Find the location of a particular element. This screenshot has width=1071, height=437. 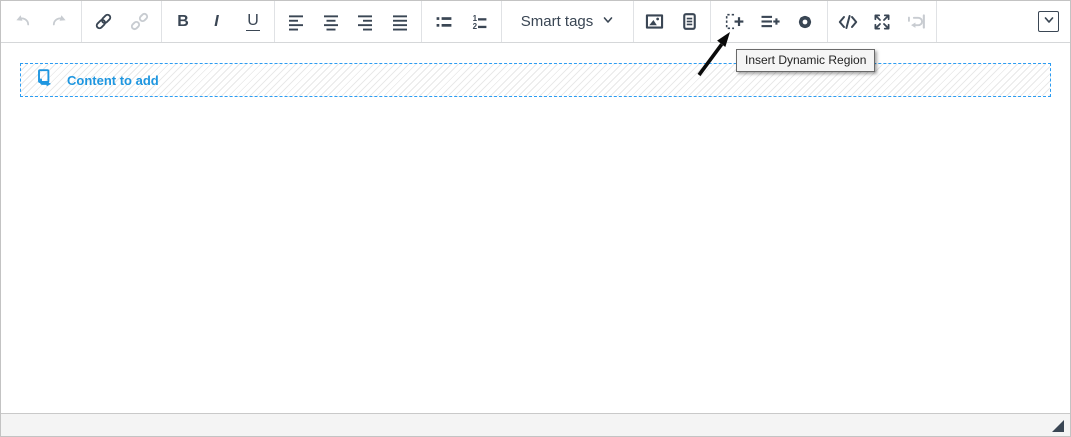

italic-button: I is located at coordinates (218, 22).